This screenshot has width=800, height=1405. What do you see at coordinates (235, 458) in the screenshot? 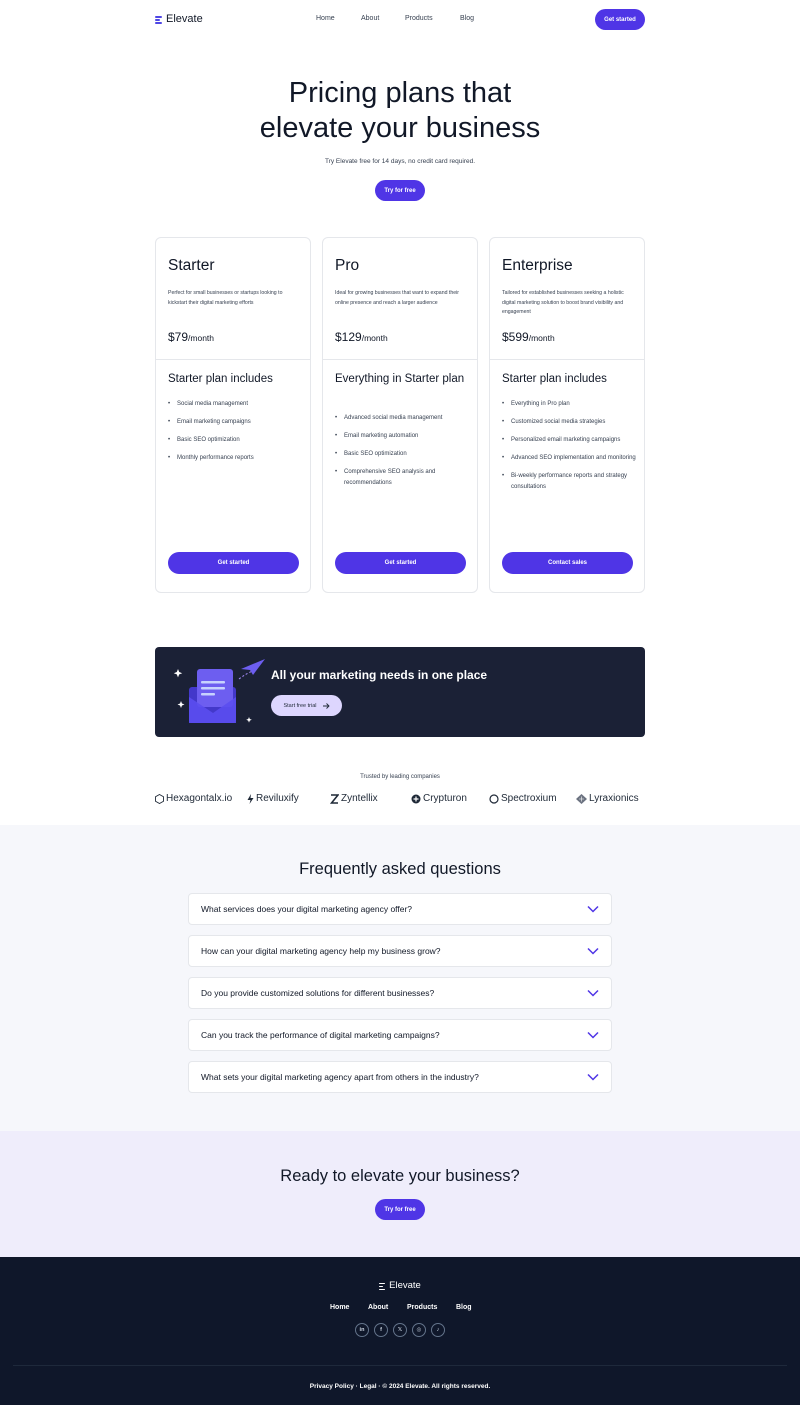
I see `feature-item: Monthly performance reports` at bounding box center [235, 458].